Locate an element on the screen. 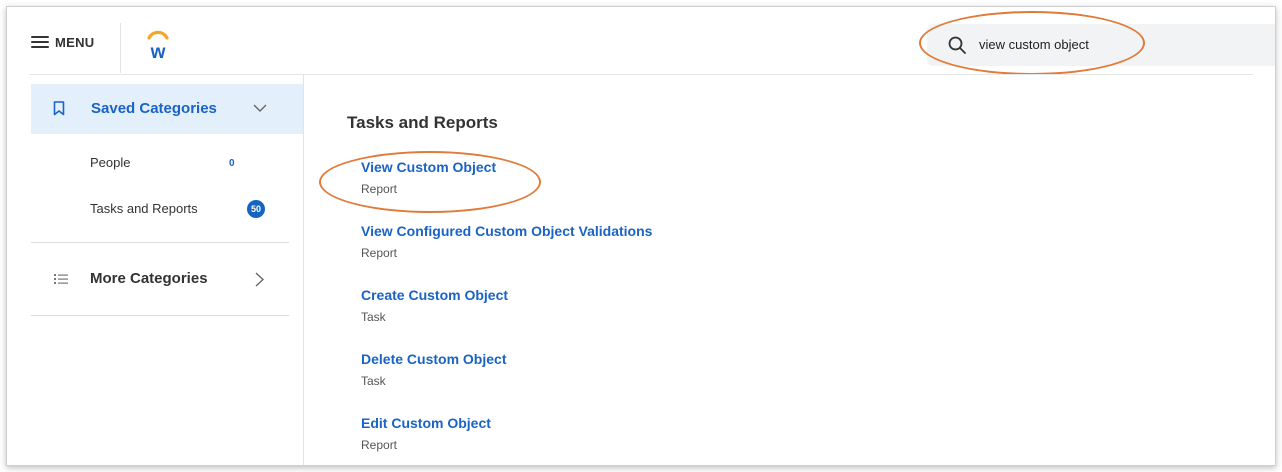 The height and width of the screenshot is (472, 1282). workday-logo-icon: w is located at coordinates (158, 45).